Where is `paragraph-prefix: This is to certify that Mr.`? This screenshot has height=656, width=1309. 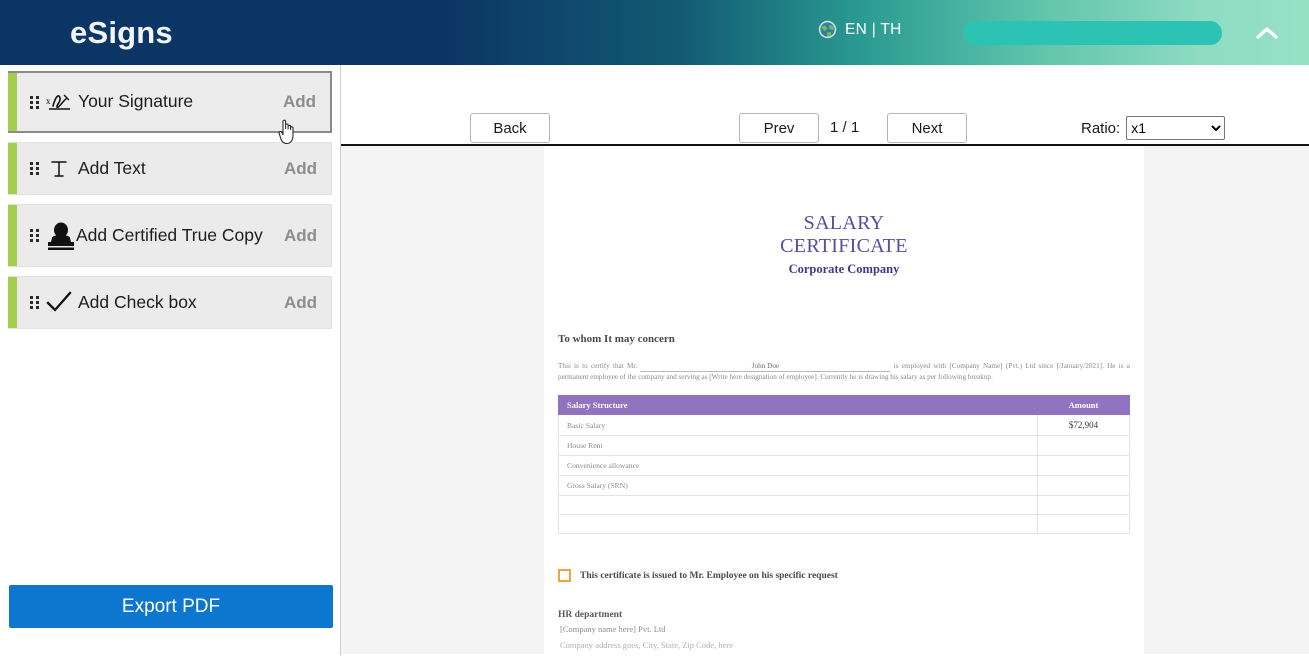 paragraph-prefix: This is to certify that Mr. is located at coordinates (598, 366).